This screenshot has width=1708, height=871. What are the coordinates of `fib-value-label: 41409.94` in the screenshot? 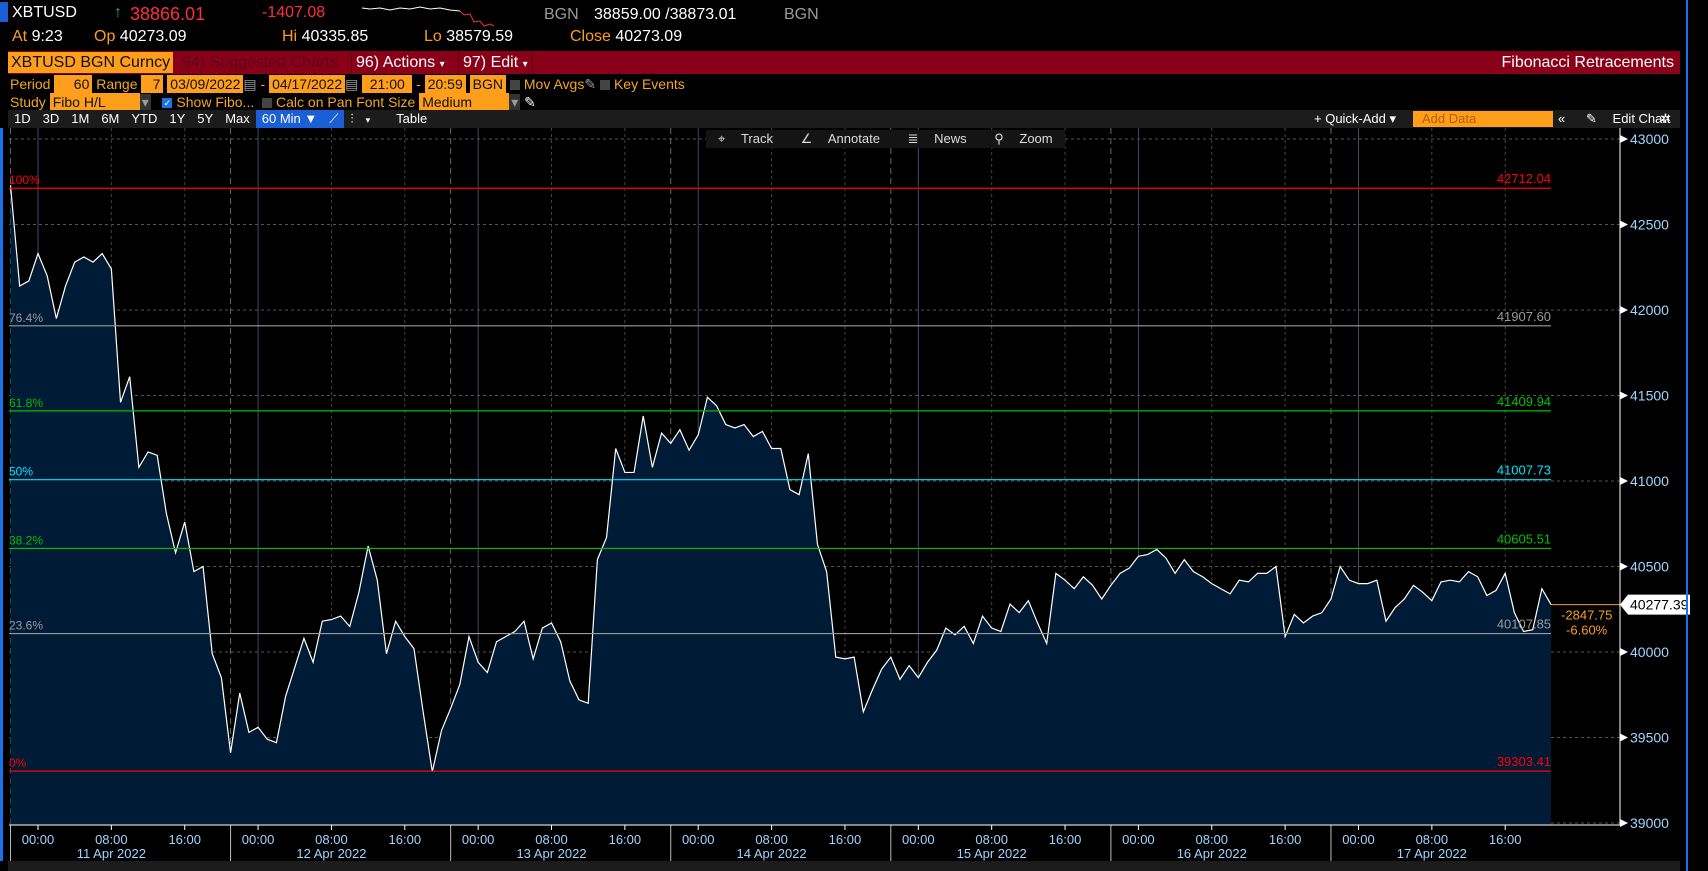 It's located at (1524, 401).